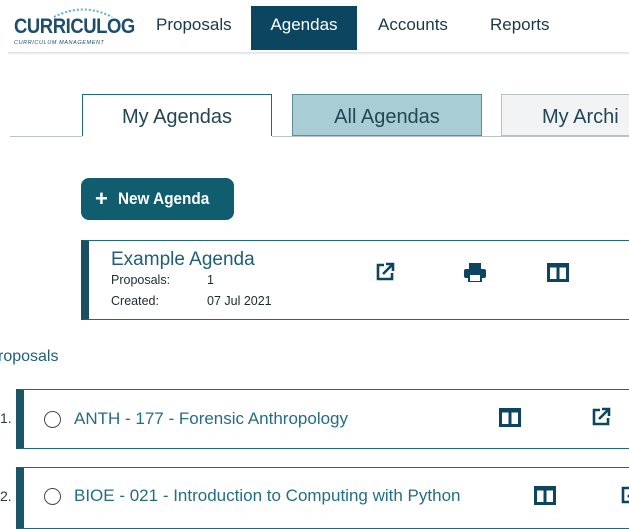  What do you see at coordinates (101, 198) in the screenshot?
I see `plus-icon: +` at bounding box center [101, 198].